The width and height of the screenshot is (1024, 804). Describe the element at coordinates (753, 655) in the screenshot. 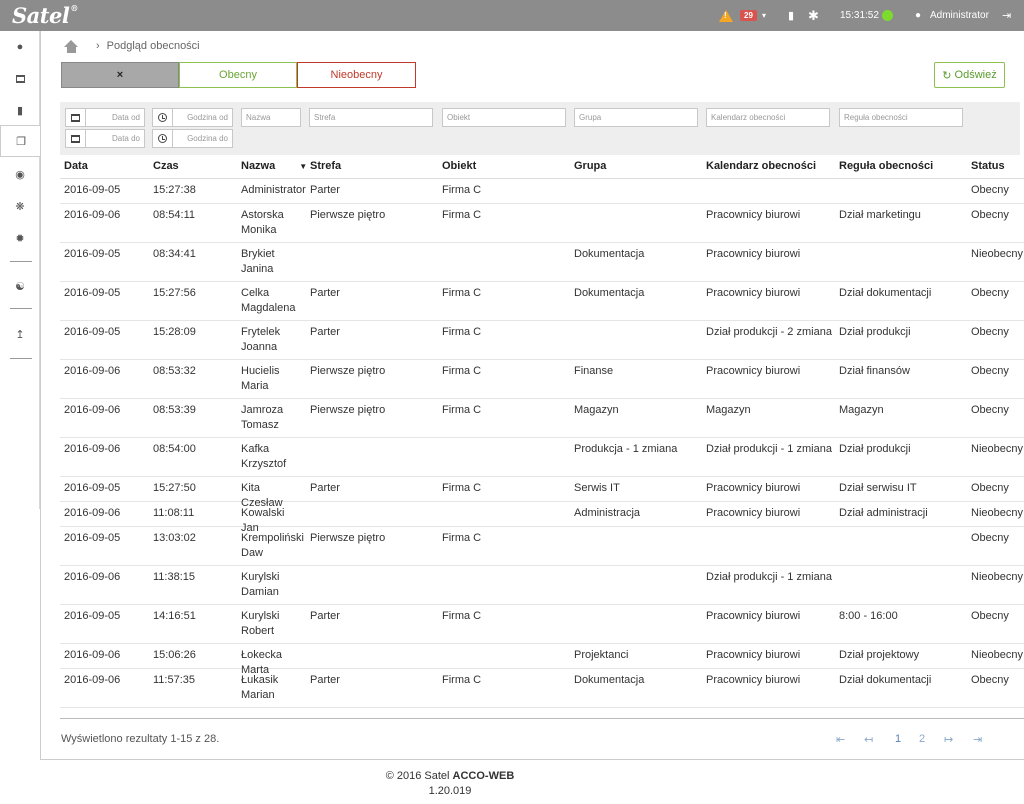

I see `cell-calendar: Pracownicy biurowi` at that location.